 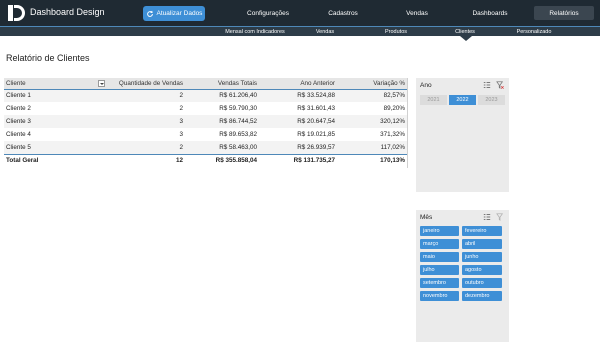 I want to click on nav-vendas: Vendas, so click(x=417, y=13).